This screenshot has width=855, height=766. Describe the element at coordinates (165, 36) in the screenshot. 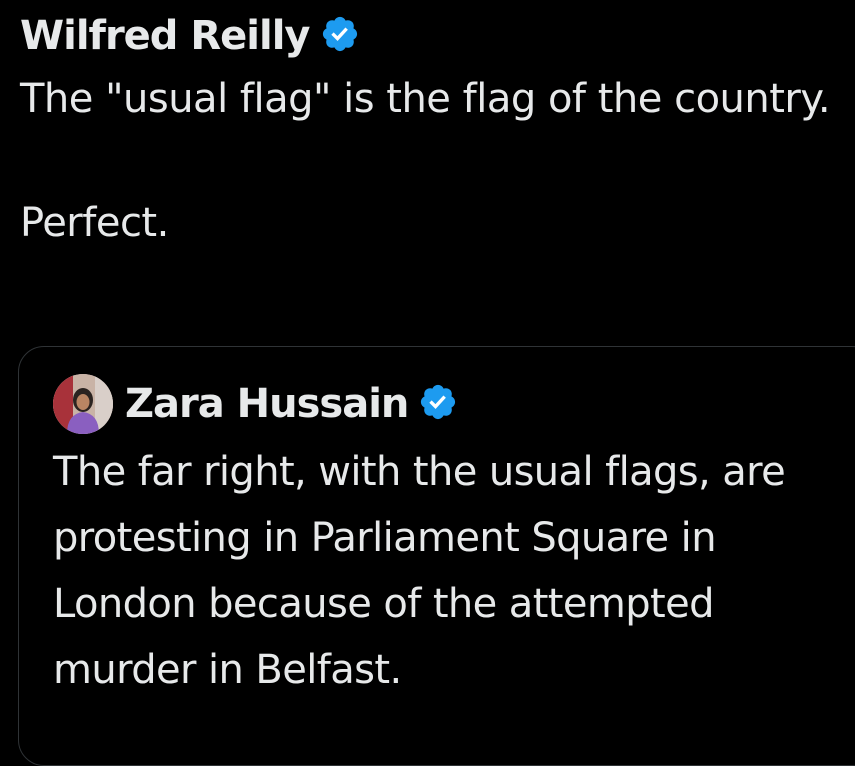

I see `tweet-author-name: Wilfred Reilly` at that location.